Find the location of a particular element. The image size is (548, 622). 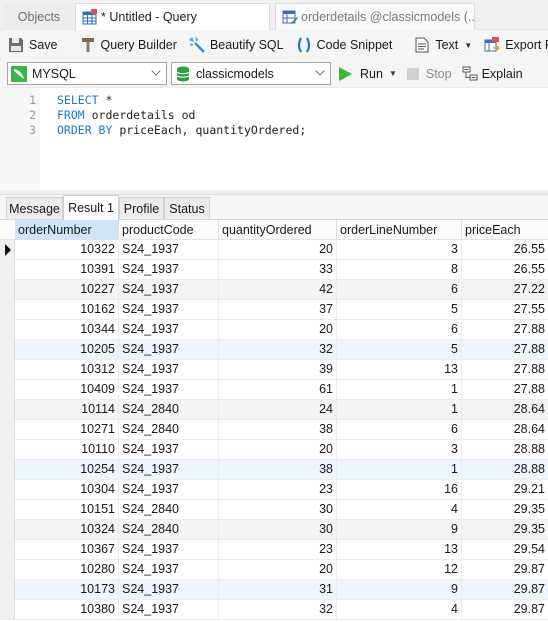

cell-ordernumber: 10254 is located at coordinates (67, 469).